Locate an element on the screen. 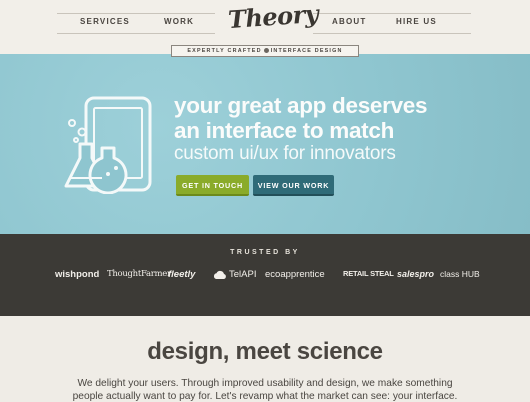 This screenshot has width=530, height=402. client-logo-telapi: TelAPI is located at coordinates (234, 274).